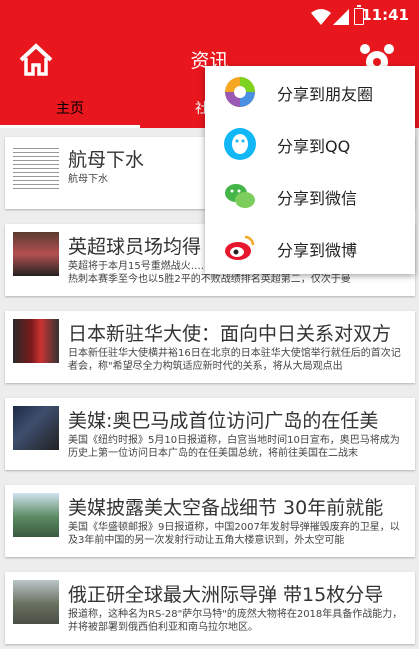 This screenshot has height=649, width=419. Describe the element at coordinates (209, 16) in the screenshot. I see `status-bar: 11:41` at that location.